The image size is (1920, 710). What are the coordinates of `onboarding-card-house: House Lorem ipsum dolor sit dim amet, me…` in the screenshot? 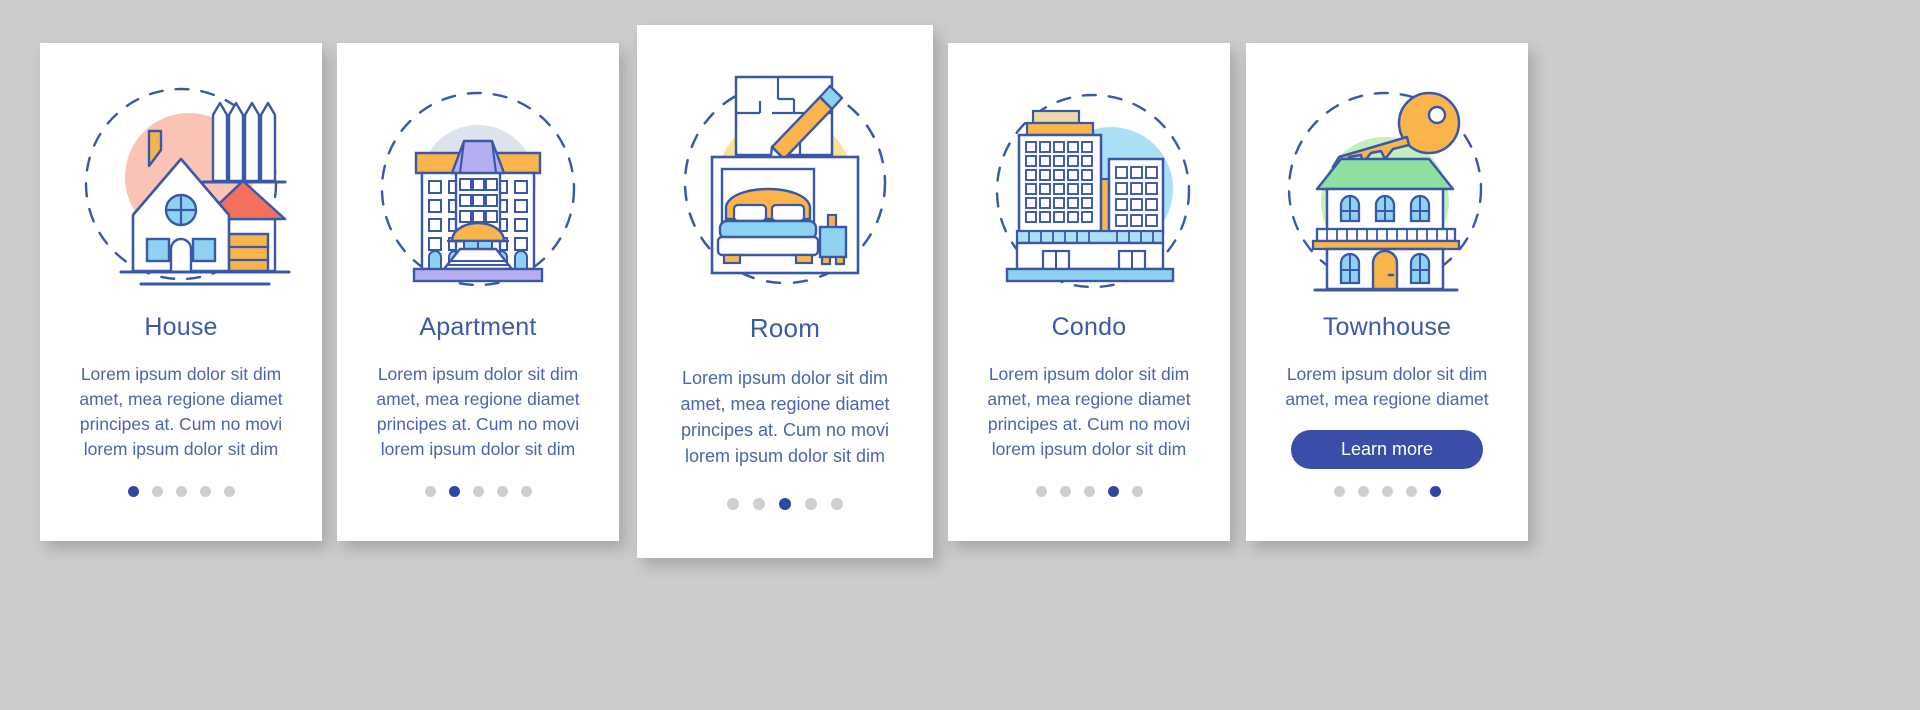 It's located at (181, 292).